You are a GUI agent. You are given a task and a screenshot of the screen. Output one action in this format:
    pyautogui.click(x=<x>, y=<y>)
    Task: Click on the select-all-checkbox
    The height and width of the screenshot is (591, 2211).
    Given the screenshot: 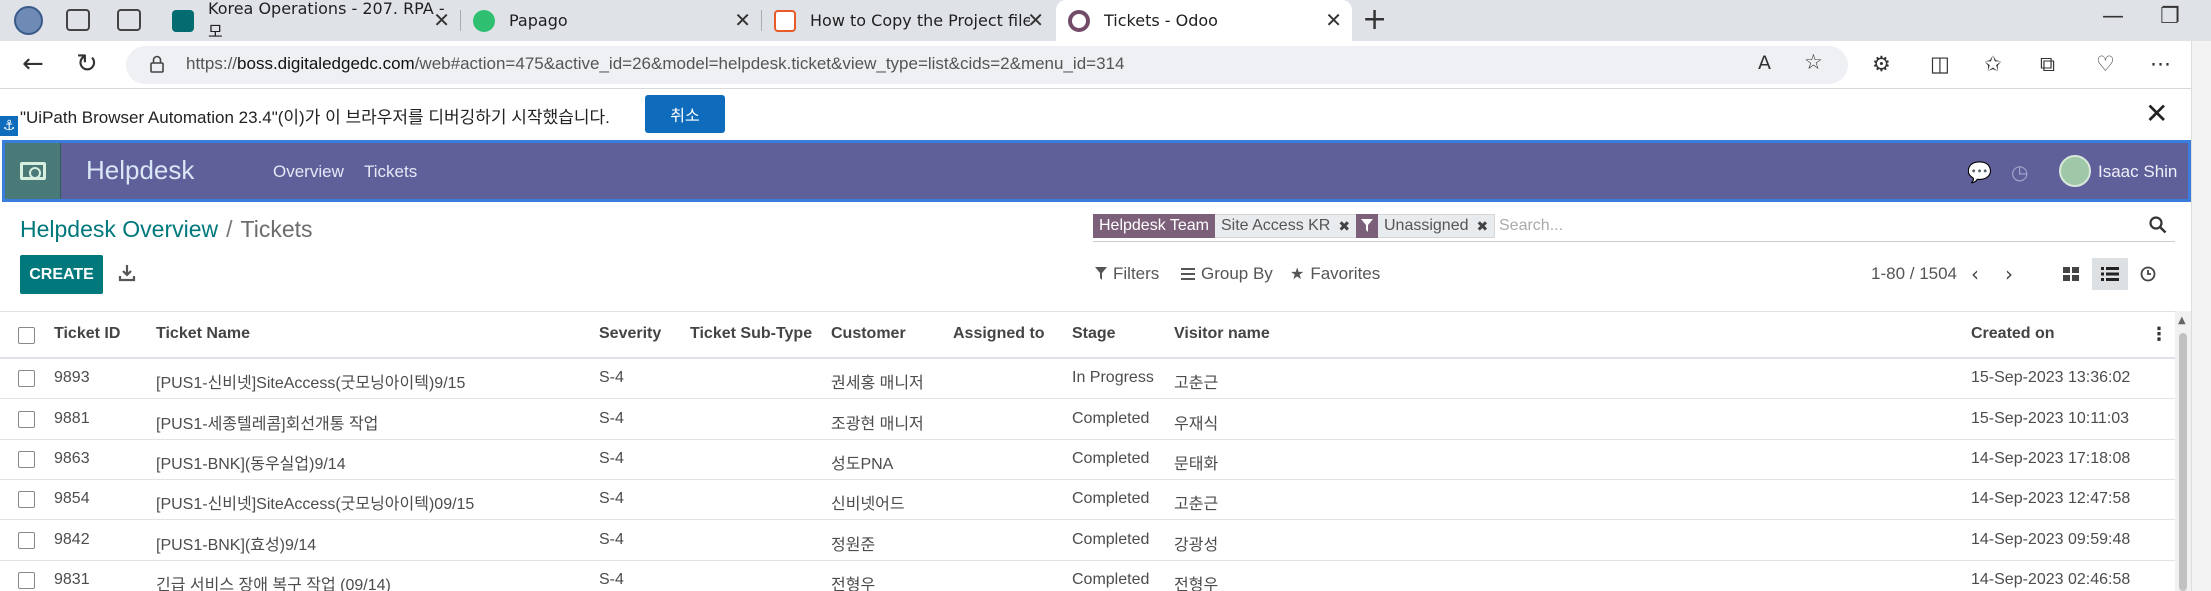 What is the action you would take?
    pyautogui.click(x=26, y=335)
    